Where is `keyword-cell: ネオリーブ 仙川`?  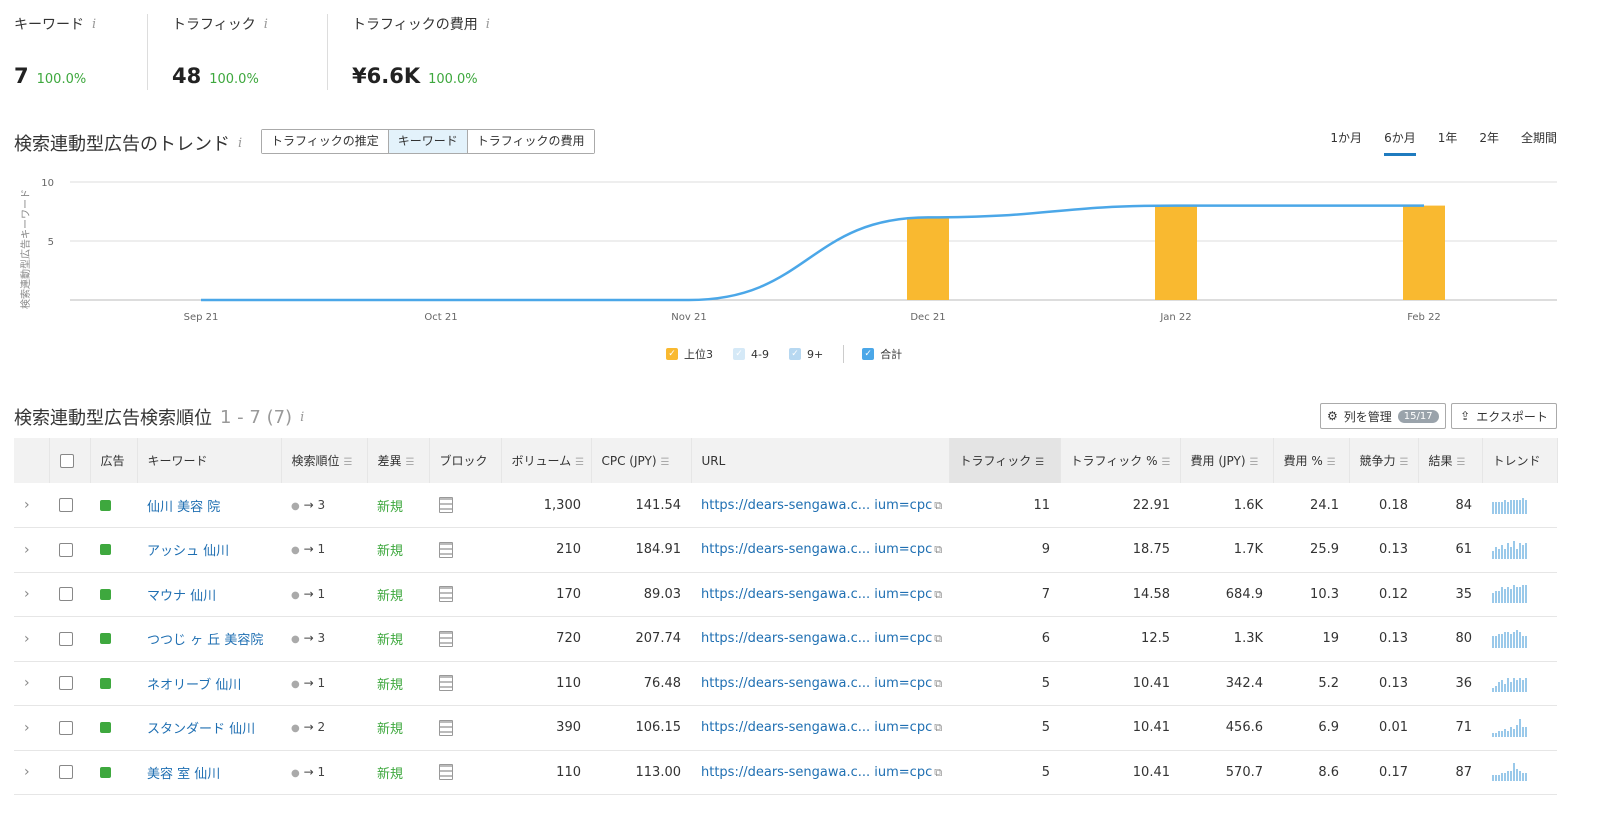 keyword-cell: ネオリーブ 仙川 is located at coordinates (209, 683).